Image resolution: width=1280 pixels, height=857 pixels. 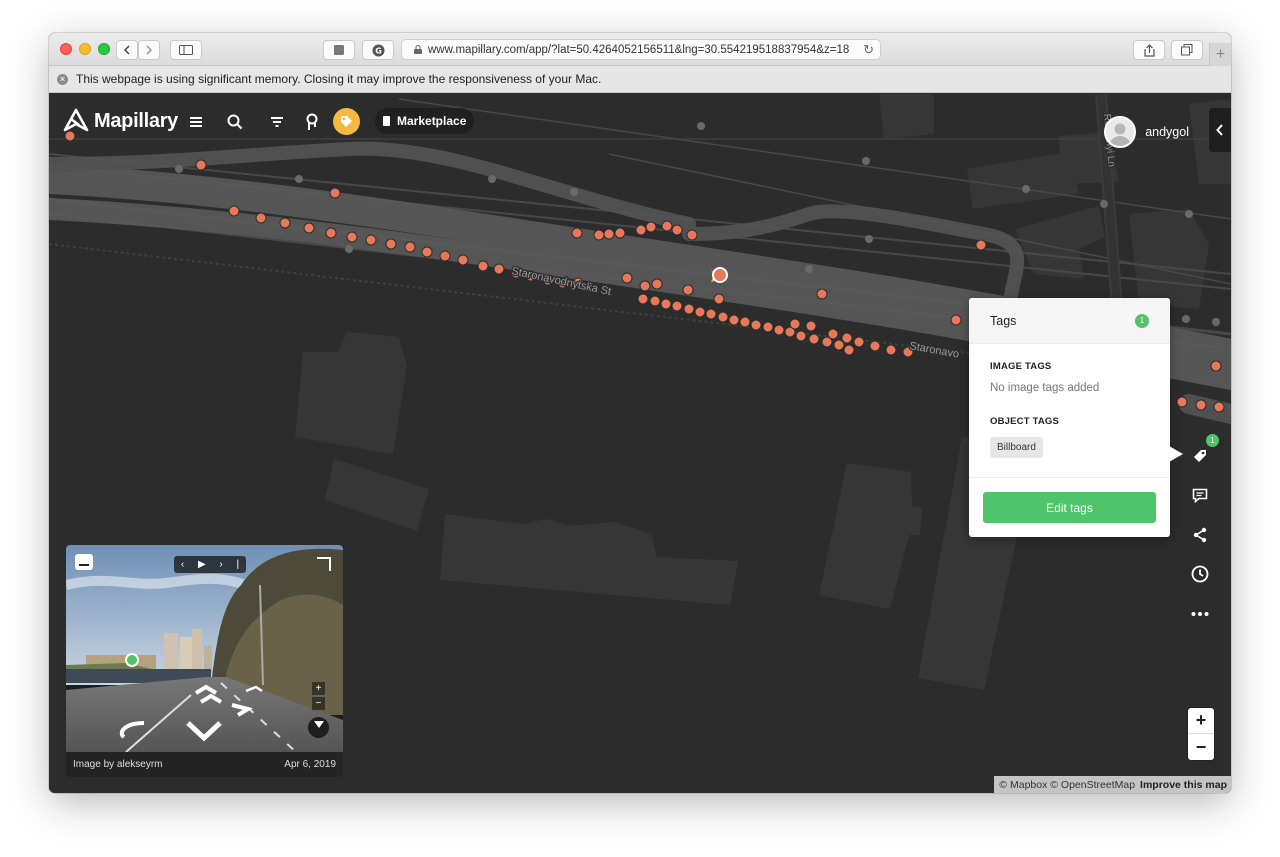 I want to click on person-pin-icon, so click(x=312, y=121).